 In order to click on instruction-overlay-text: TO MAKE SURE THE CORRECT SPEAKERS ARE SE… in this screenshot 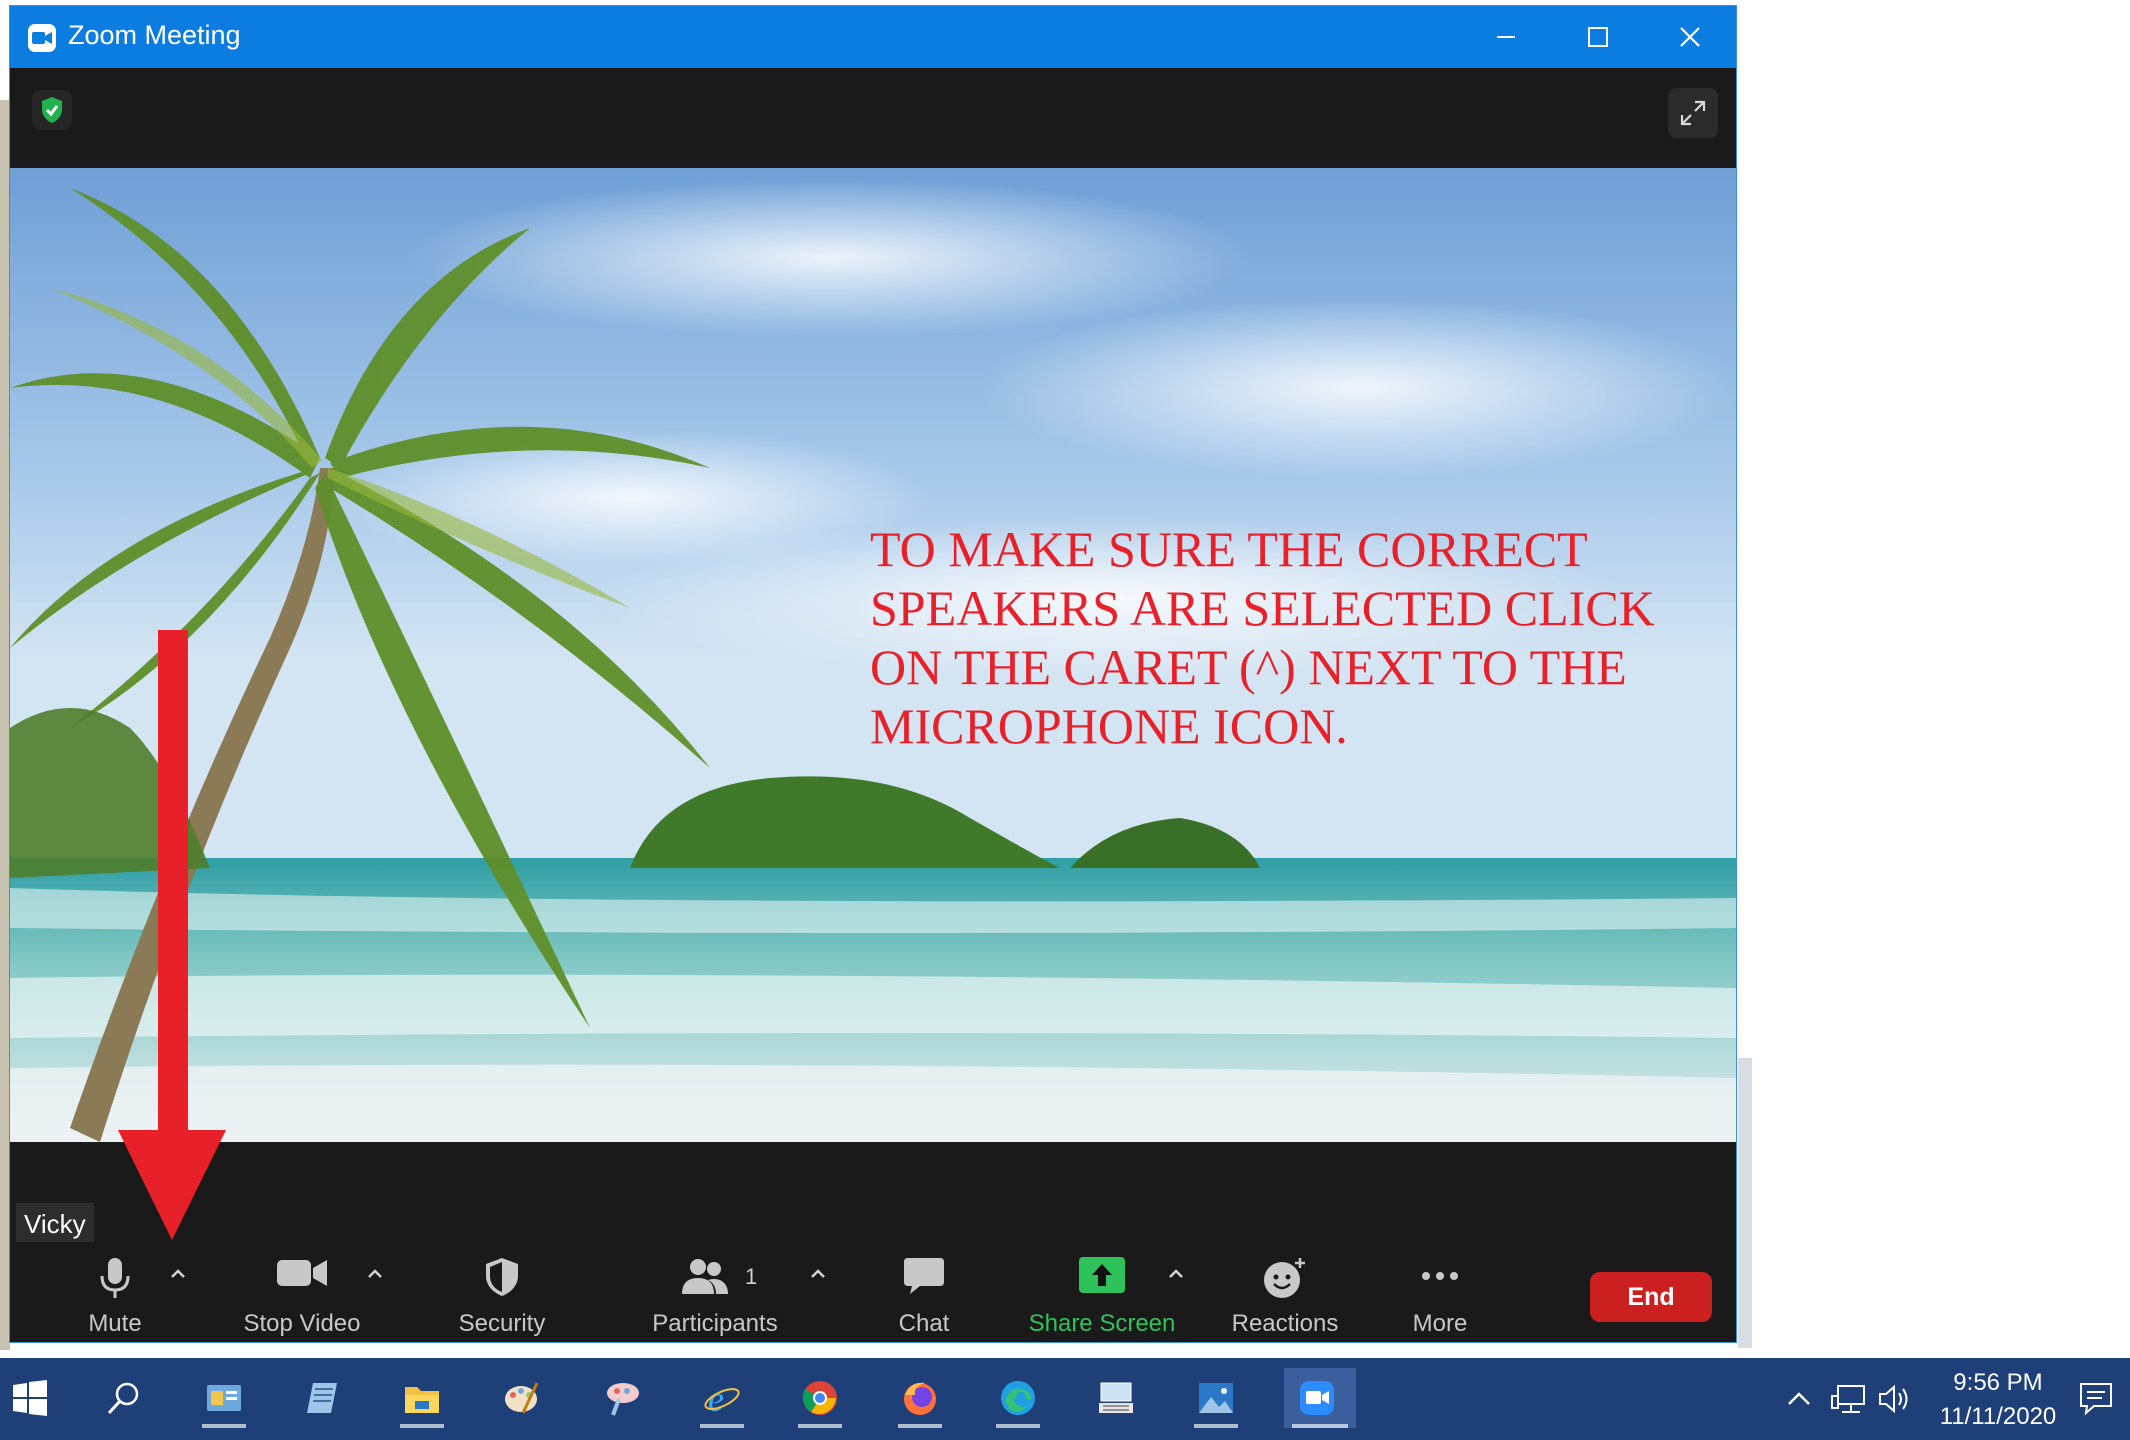, I will do `click(1262, 637)`.